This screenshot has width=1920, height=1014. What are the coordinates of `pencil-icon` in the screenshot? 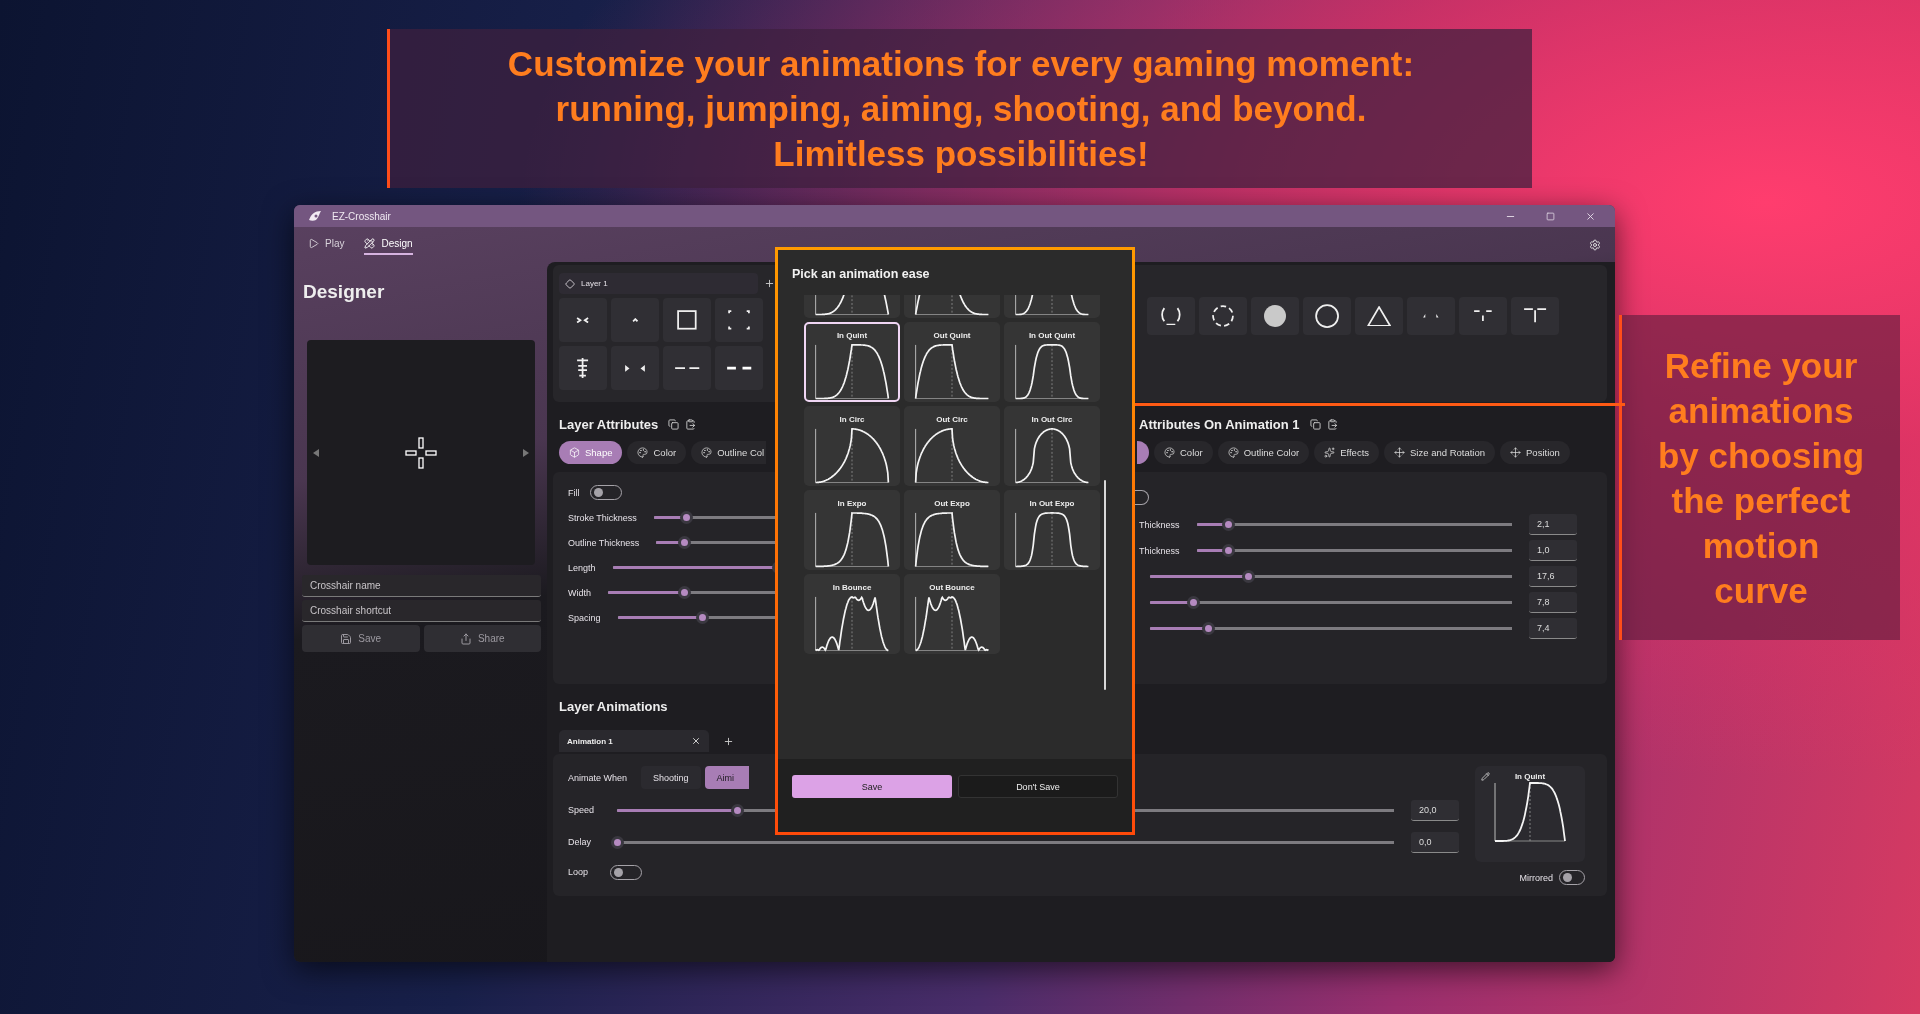 It's located at (1485, 776).